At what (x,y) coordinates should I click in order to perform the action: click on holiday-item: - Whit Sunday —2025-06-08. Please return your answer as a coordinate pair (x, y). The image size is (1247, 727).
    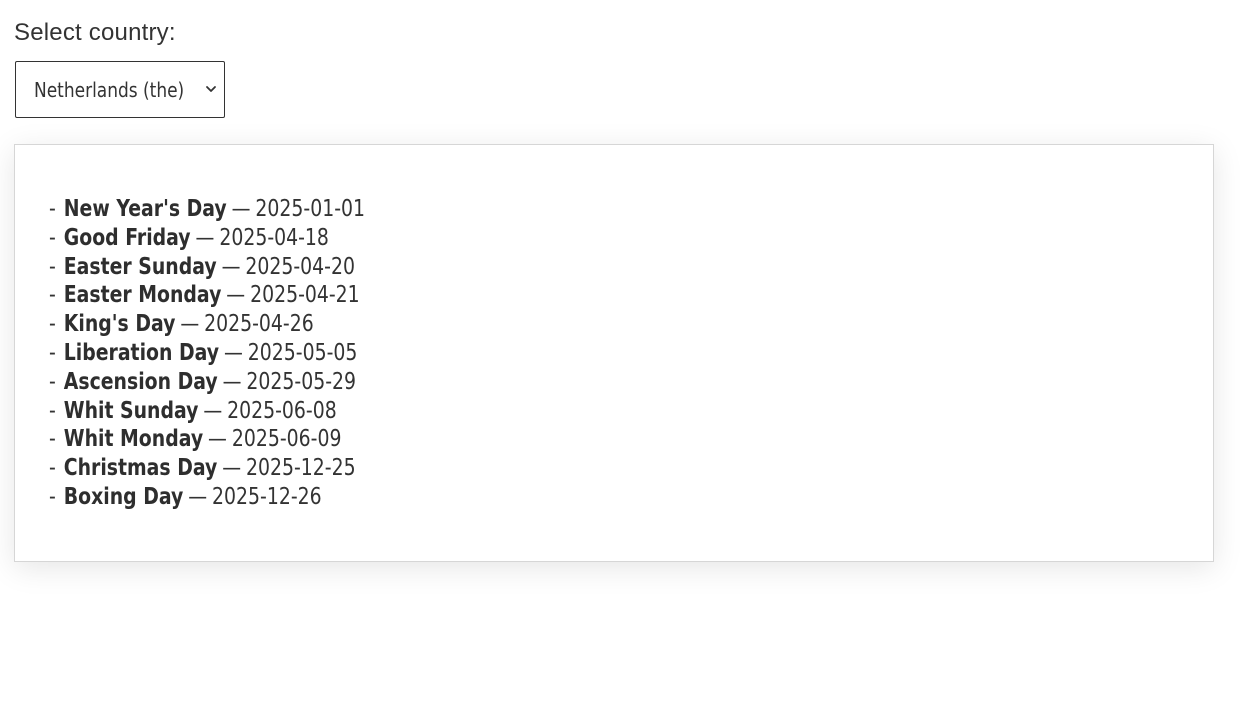
    Looking at the image, I should click on (207, 411).